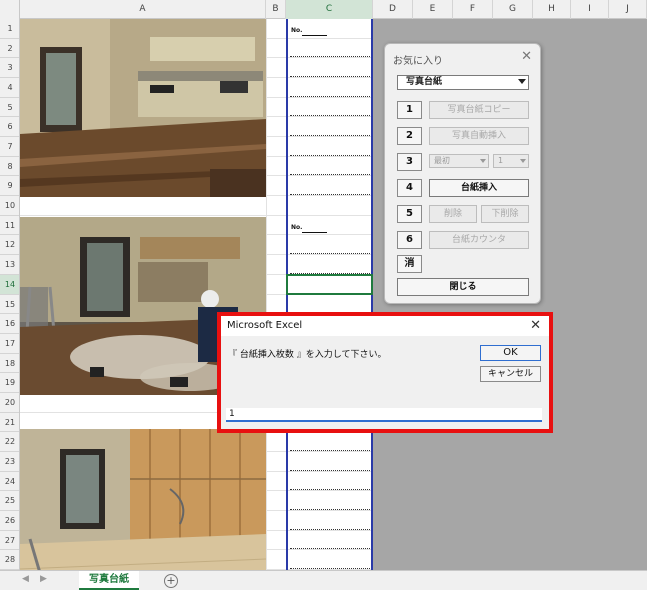  I want to click on photo-sheet-copy-button: 写真台紙コピー, so click(479, 110).